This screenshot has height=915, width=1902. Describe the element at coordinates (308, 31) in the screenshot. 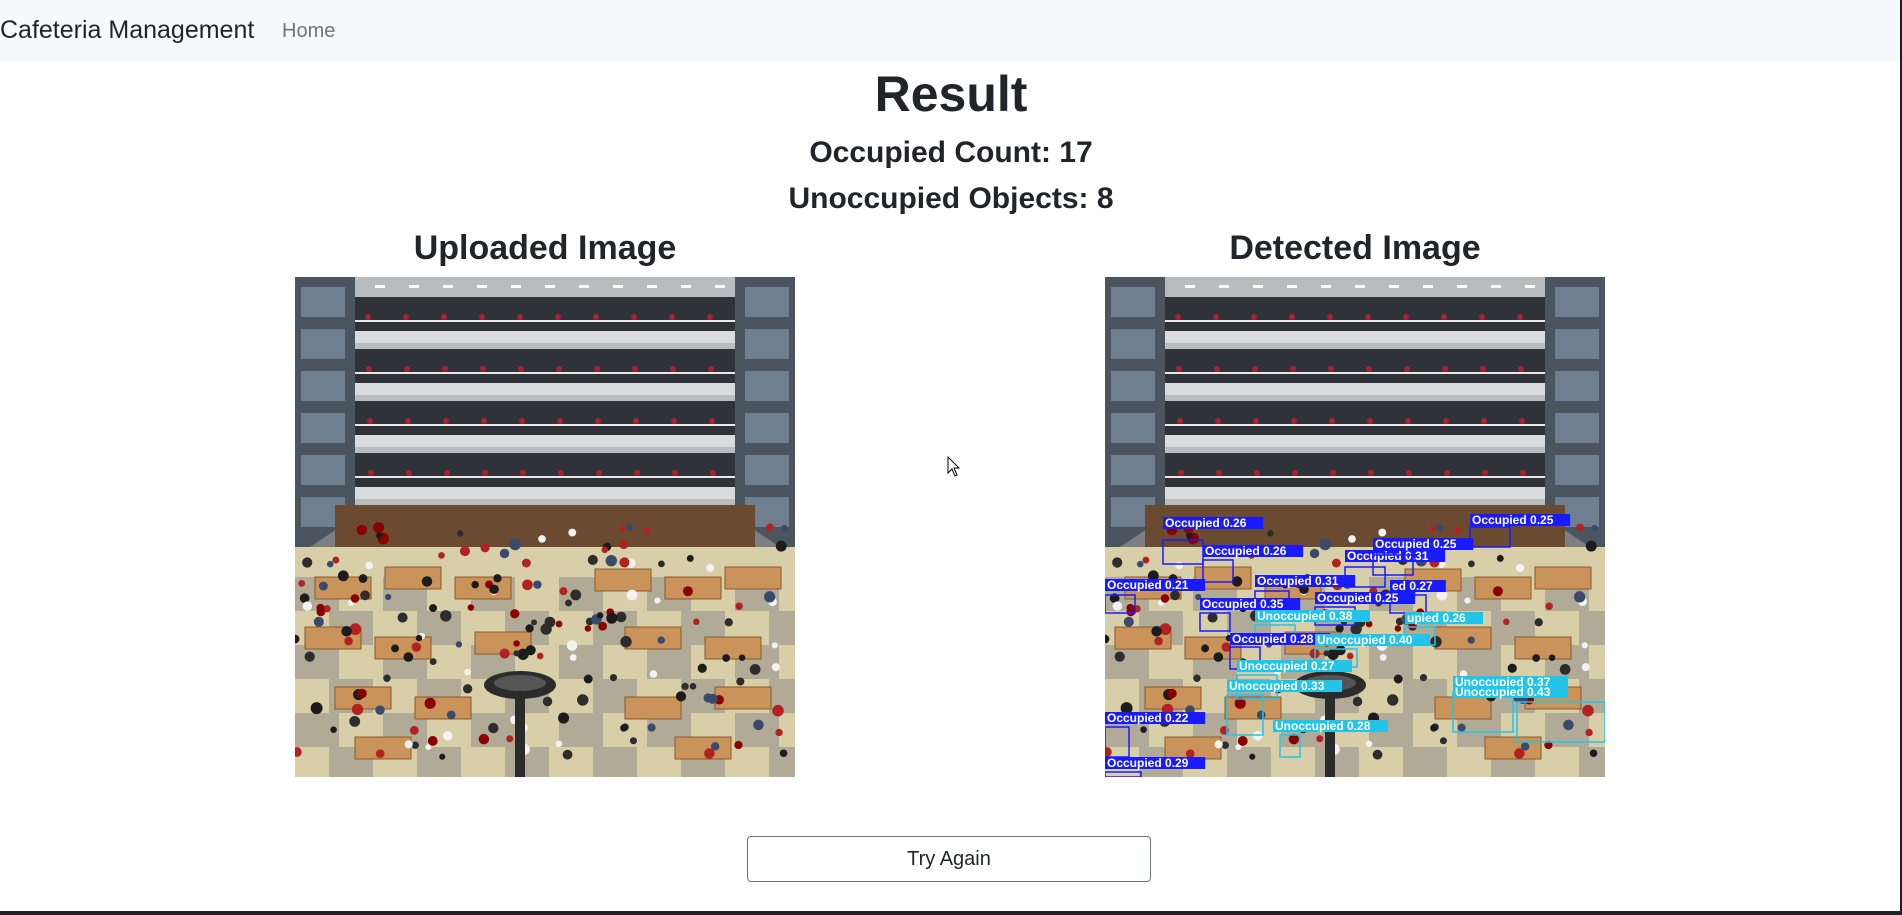

I see `nav-link-home: Home` at that location.